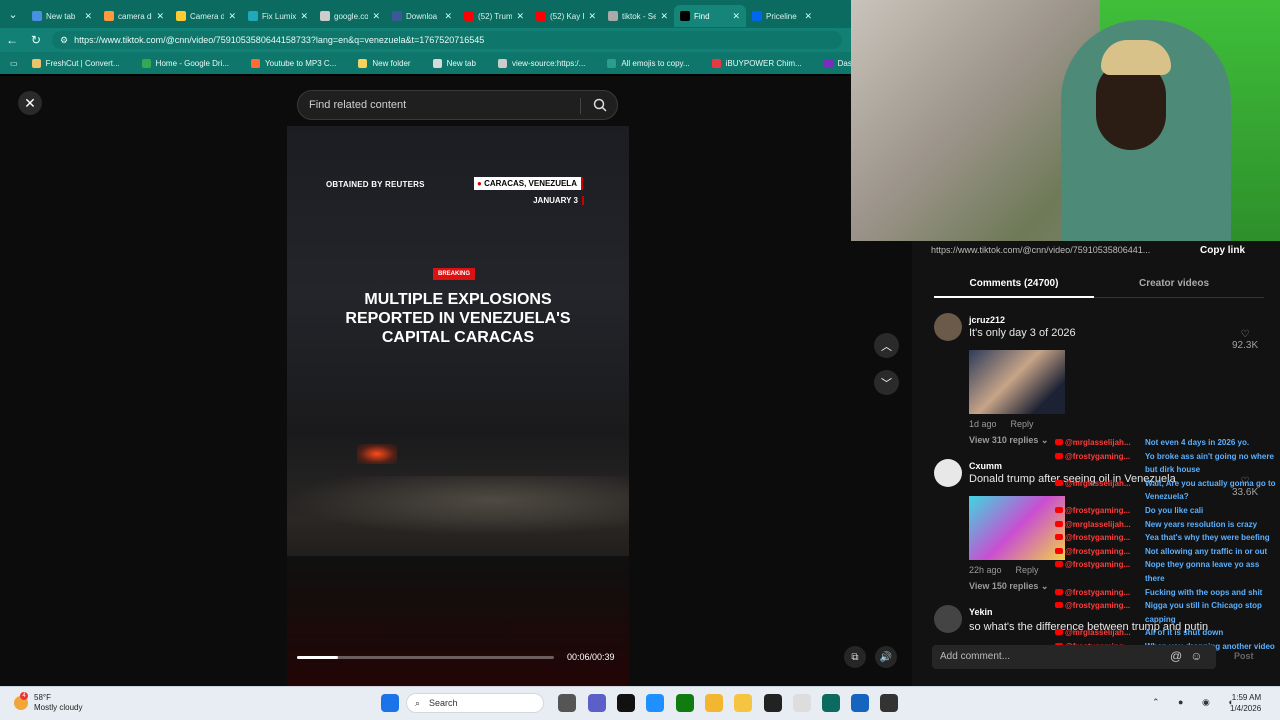  What do you see at coordinates (350, 16) in the screenshot?
I see `browser-tab: google.co ✕` at bounding box center [350, 16].